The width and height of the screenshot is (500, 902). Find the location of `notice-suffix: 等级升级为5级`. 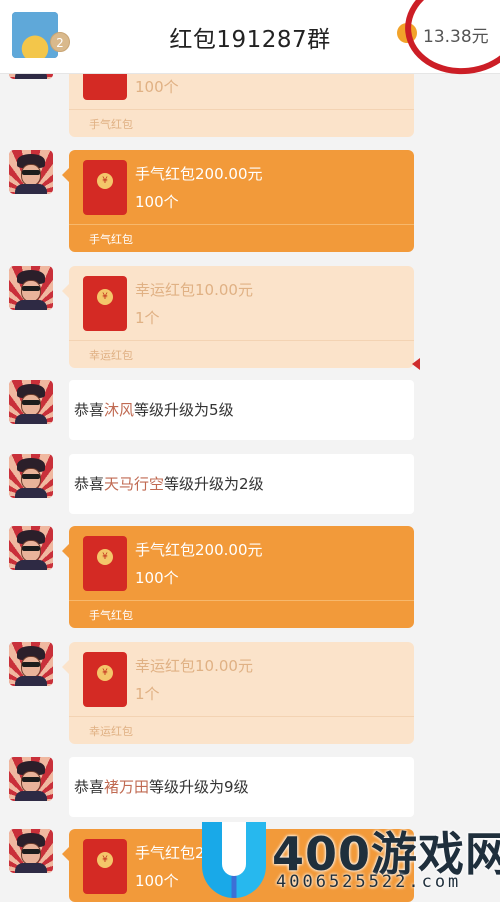

notice-suffix: 等级升级为5级 is located at coordinates (184, 410).